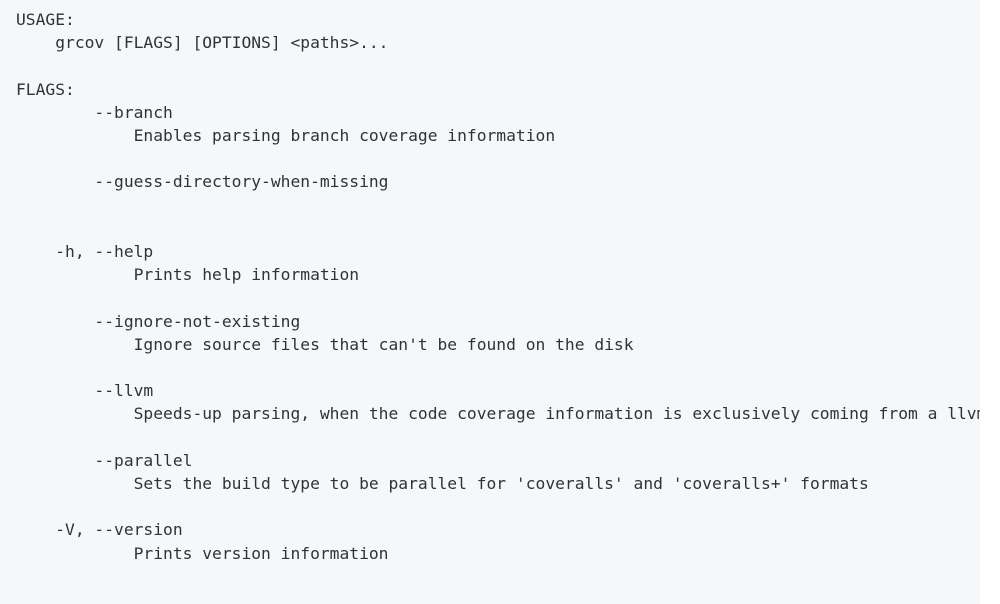  What do you see at coordinates (45, 19) in the screenshot?
I see `output-line: USAGE:` at bounding box center [45, 19].